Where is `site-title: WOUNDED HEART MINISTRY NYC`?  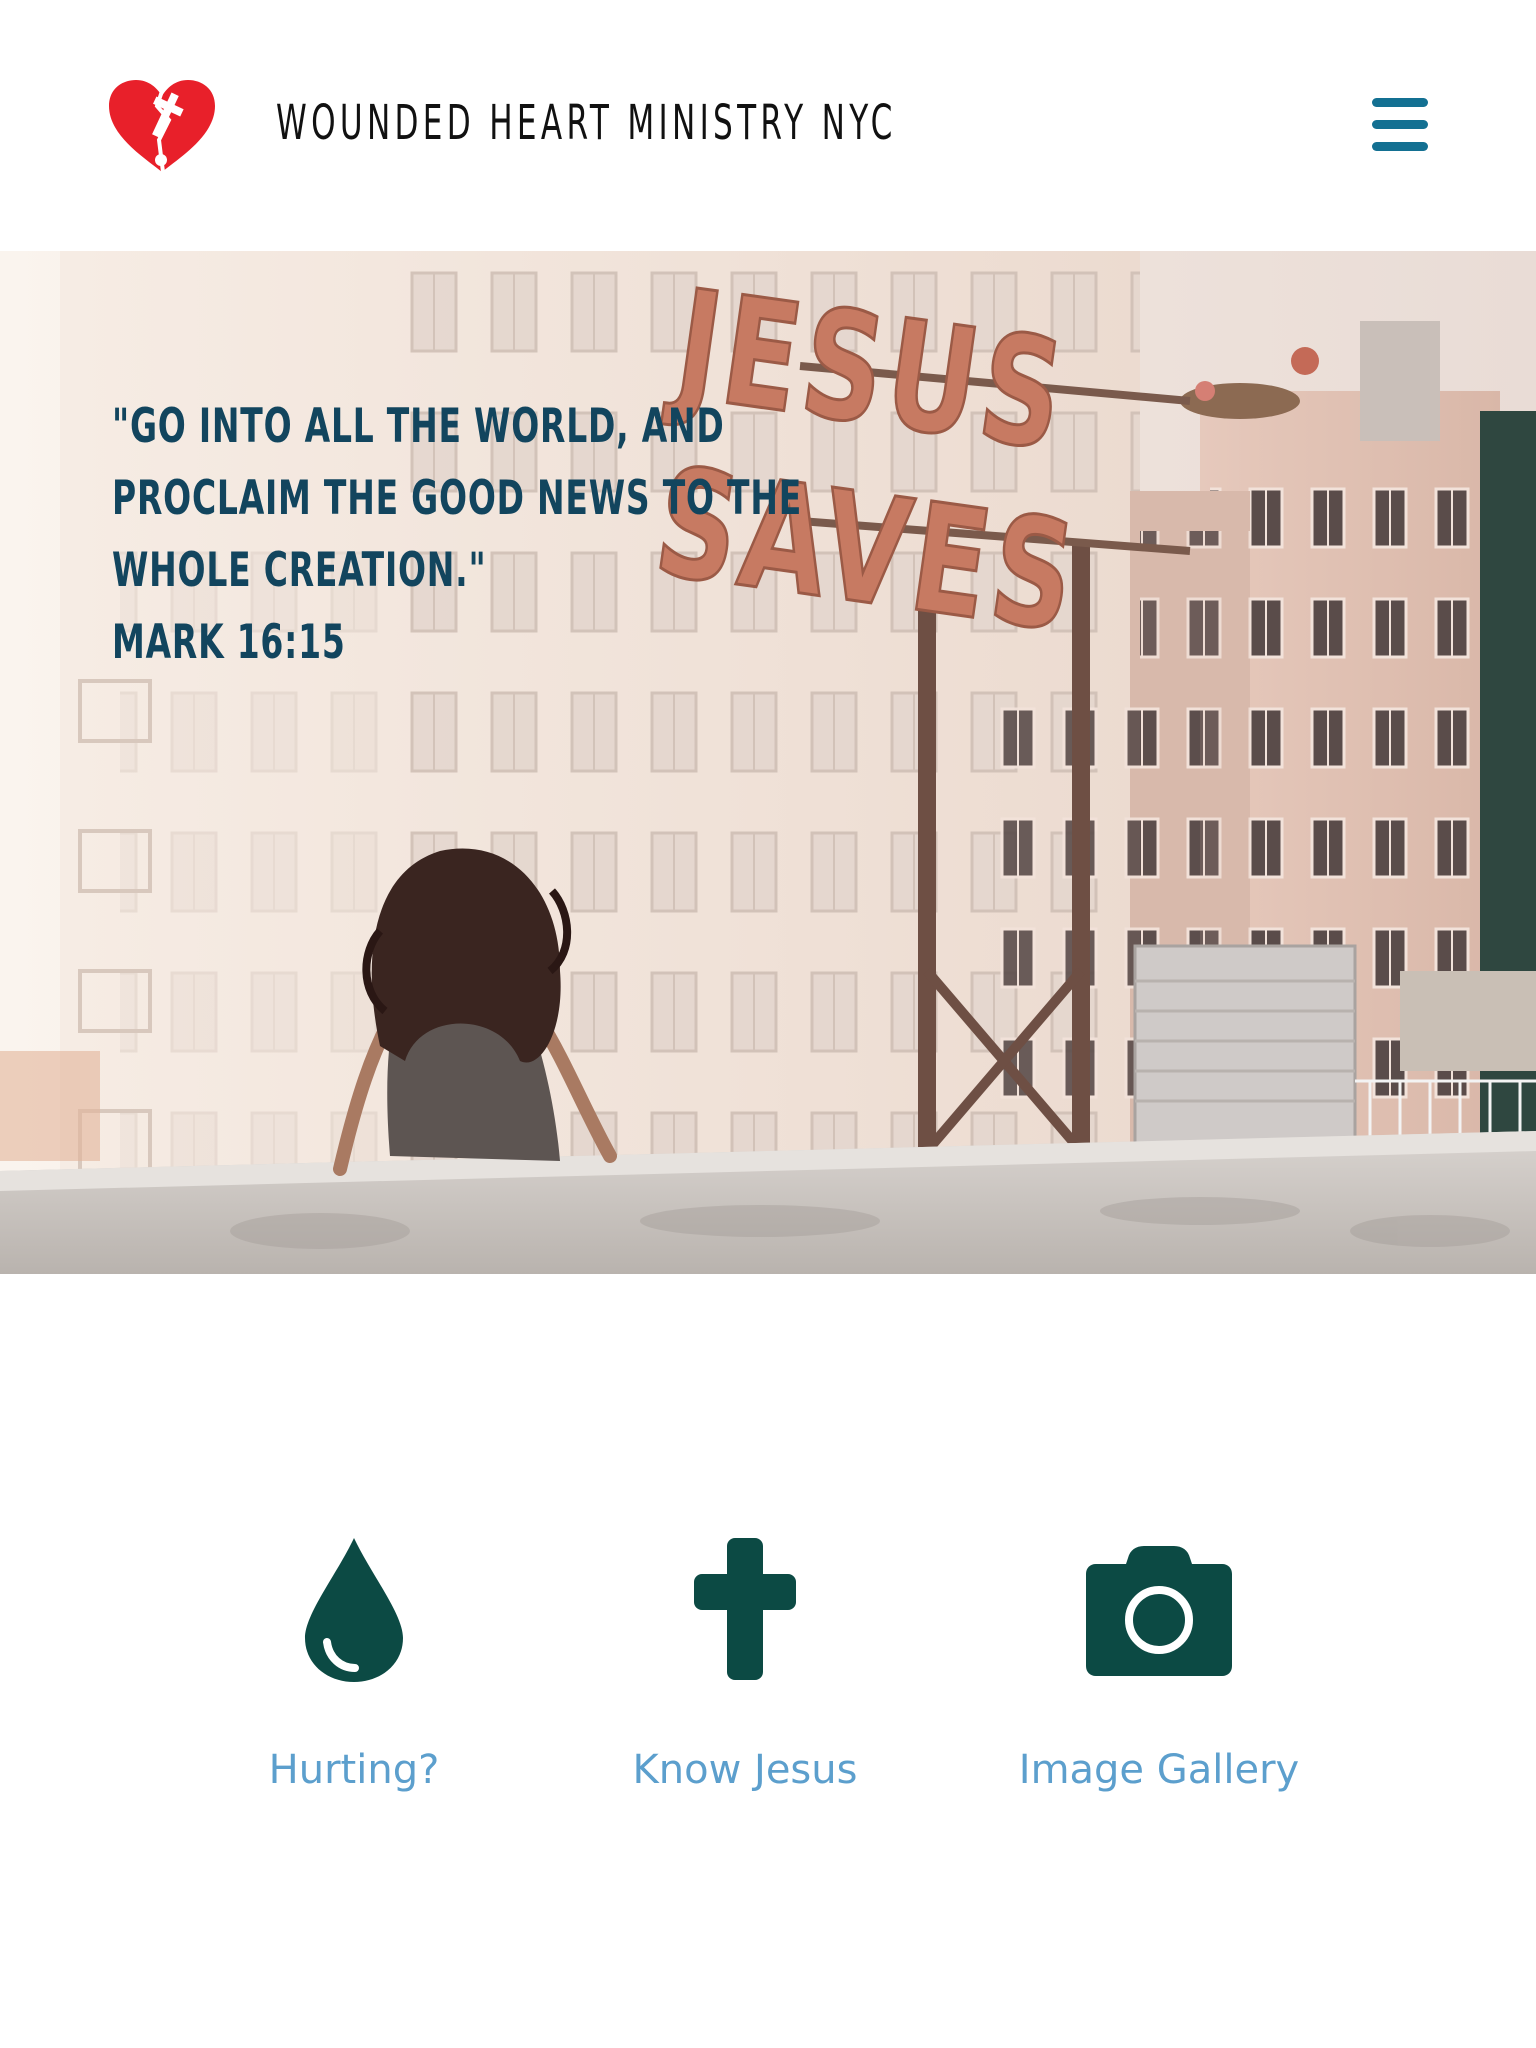
site-title: WOUNDED HEART MINISTRY NYC is located at coordinates (586, 123).